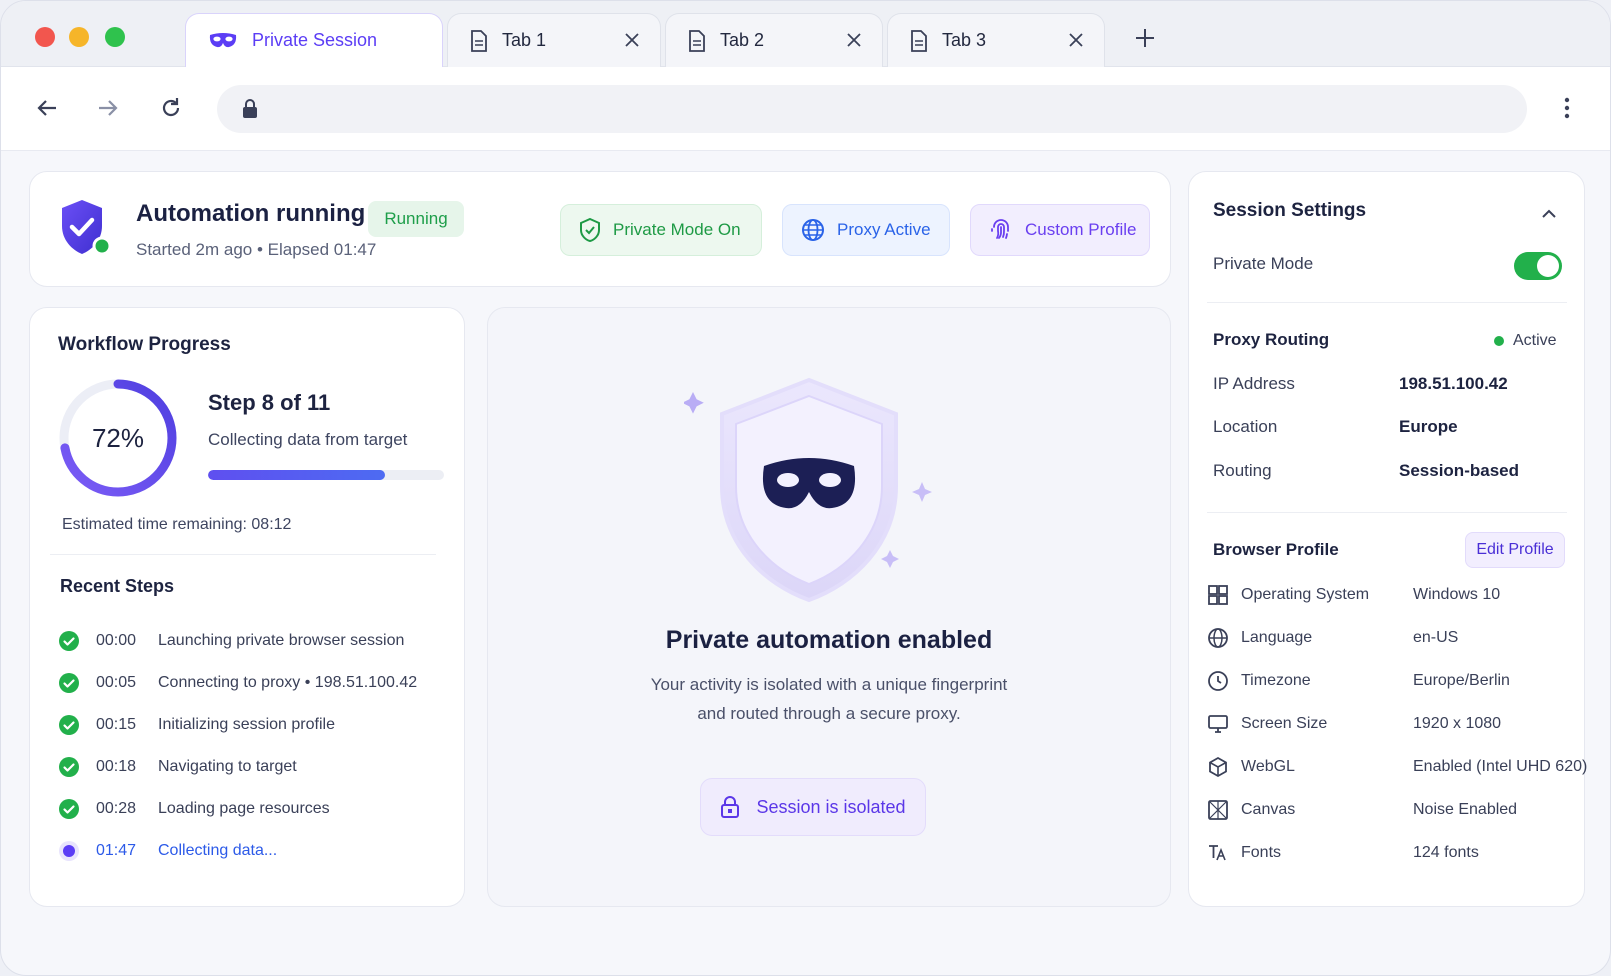 This screenshot has height=976, width=1611. I want to click on step-row: 00:00 Launching private browser session, so click(253, 641).